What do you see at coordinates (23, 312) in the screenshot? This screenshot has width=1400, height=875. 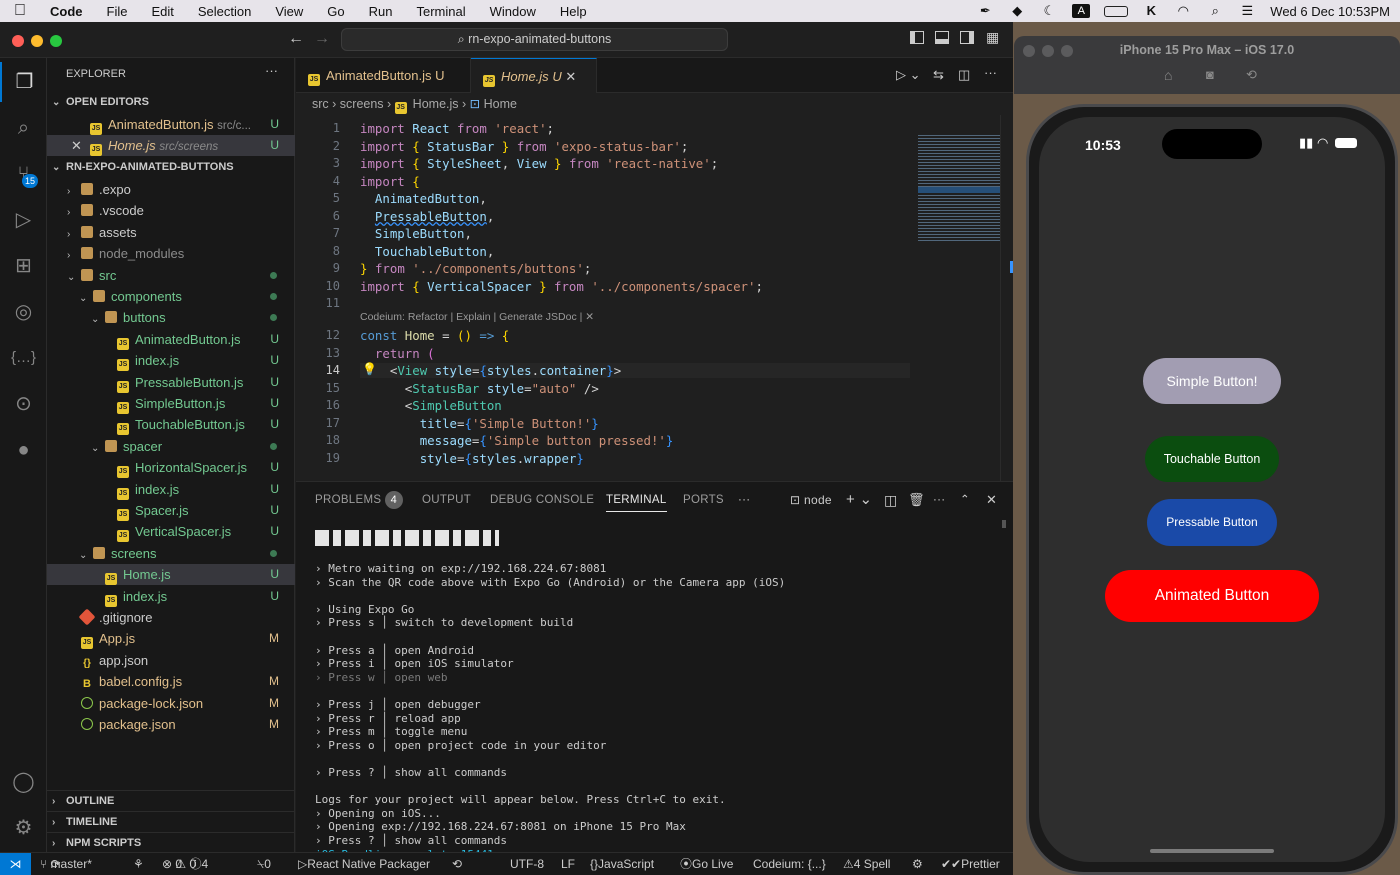 I see `remote-explorer-icon: ◎` at bounding box center [23, 312].